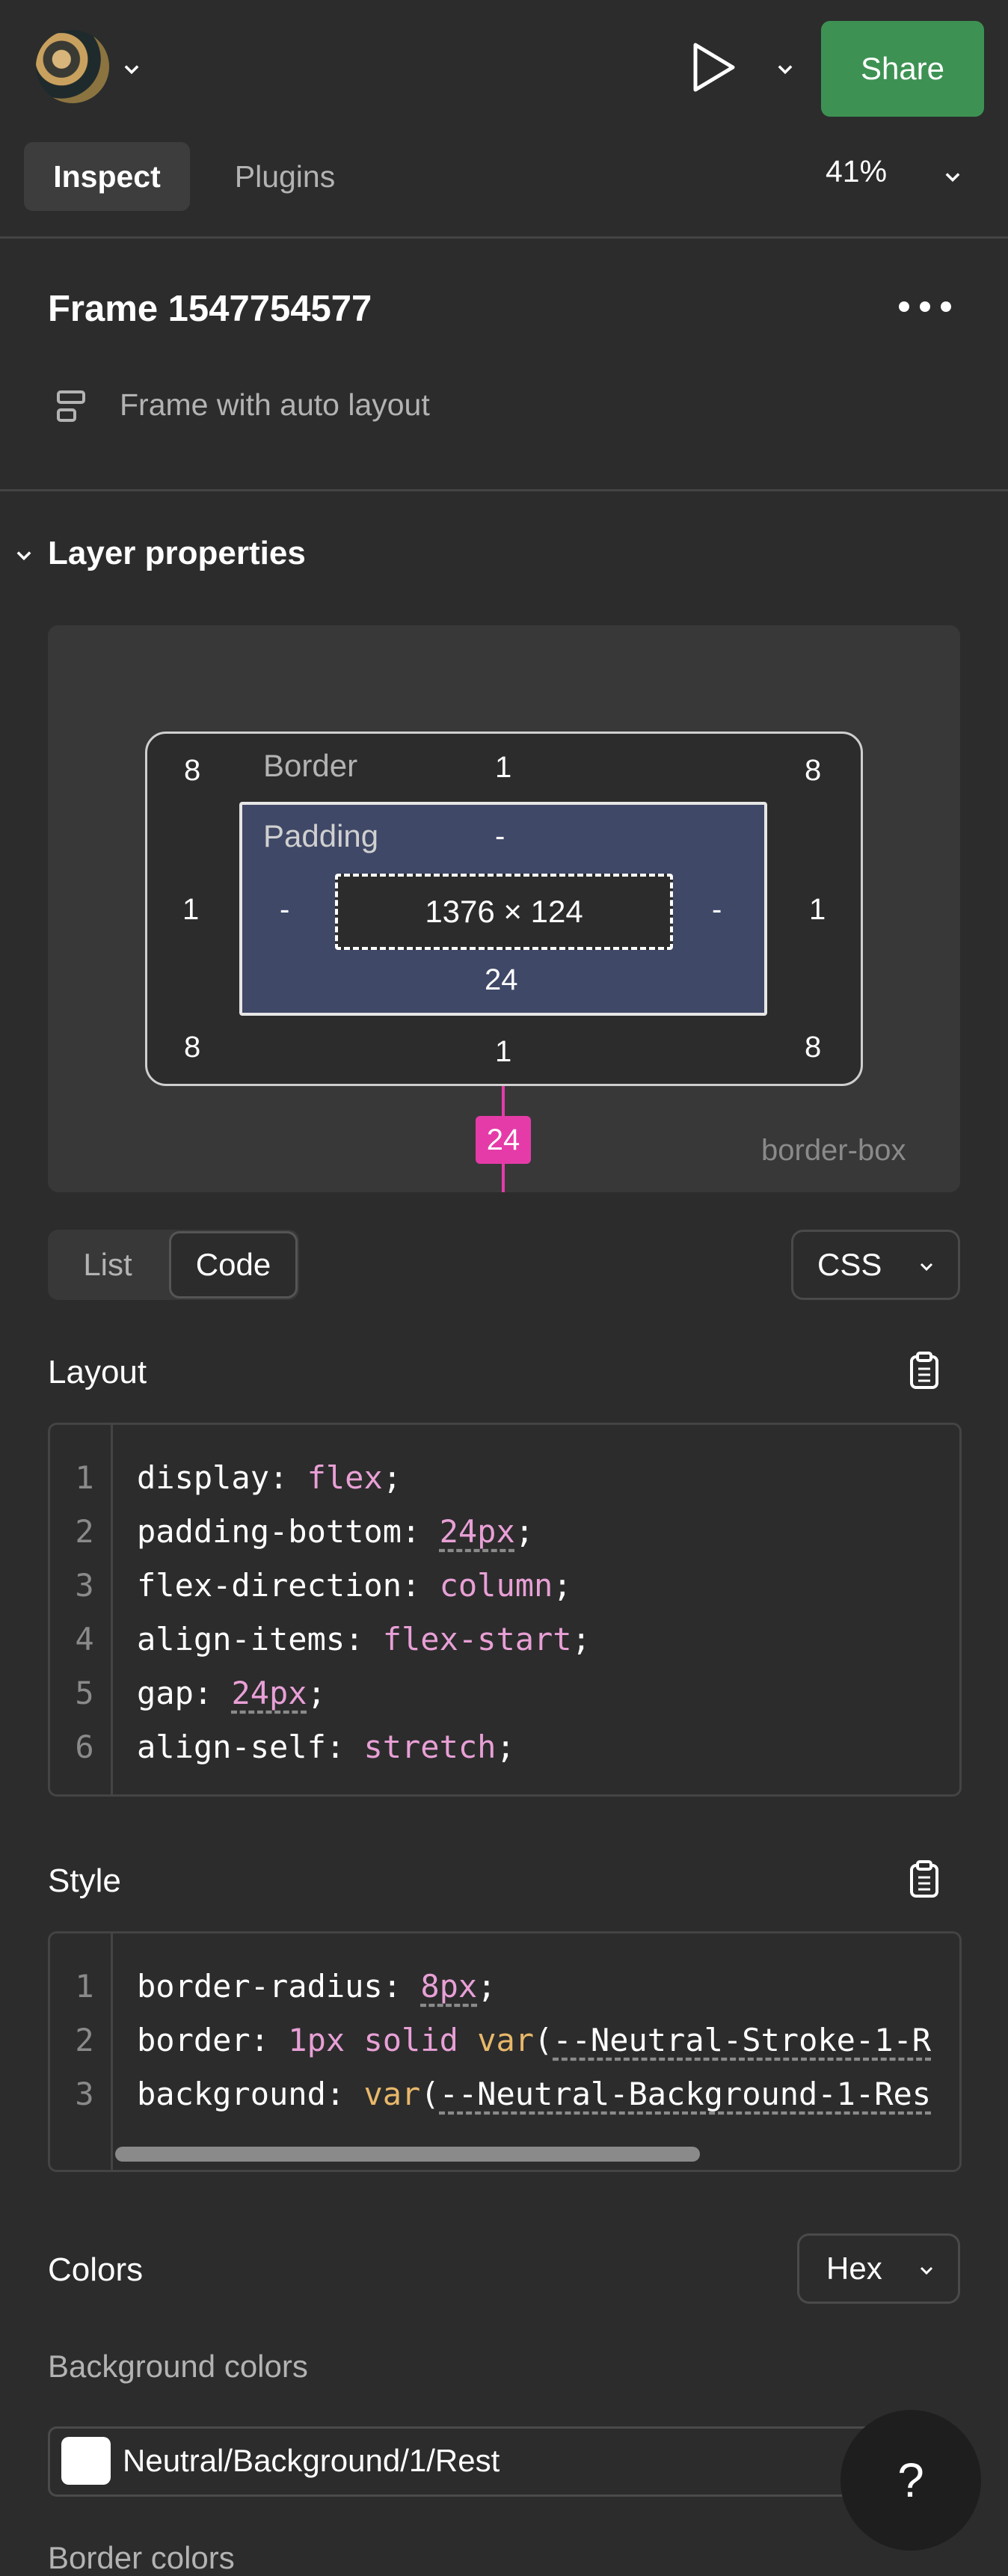 The width and height of the screenshot is (1008, 2576). I want to click on code-line: 1 display: flex;, so click(238, 1477).